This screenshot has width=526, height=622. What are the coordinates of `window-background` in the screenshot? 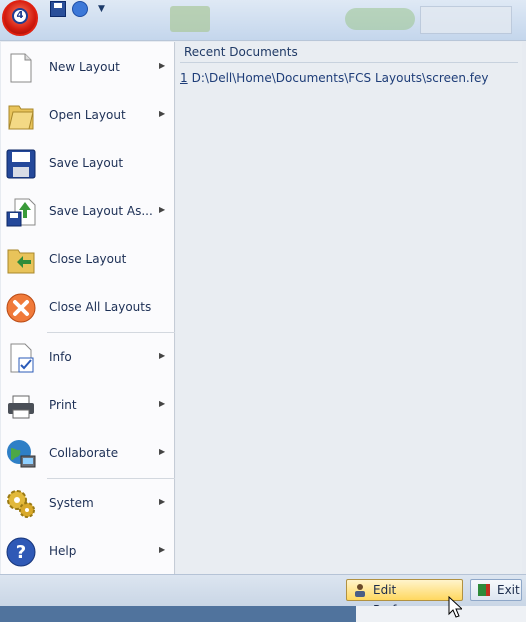 It's located at (441, 614).